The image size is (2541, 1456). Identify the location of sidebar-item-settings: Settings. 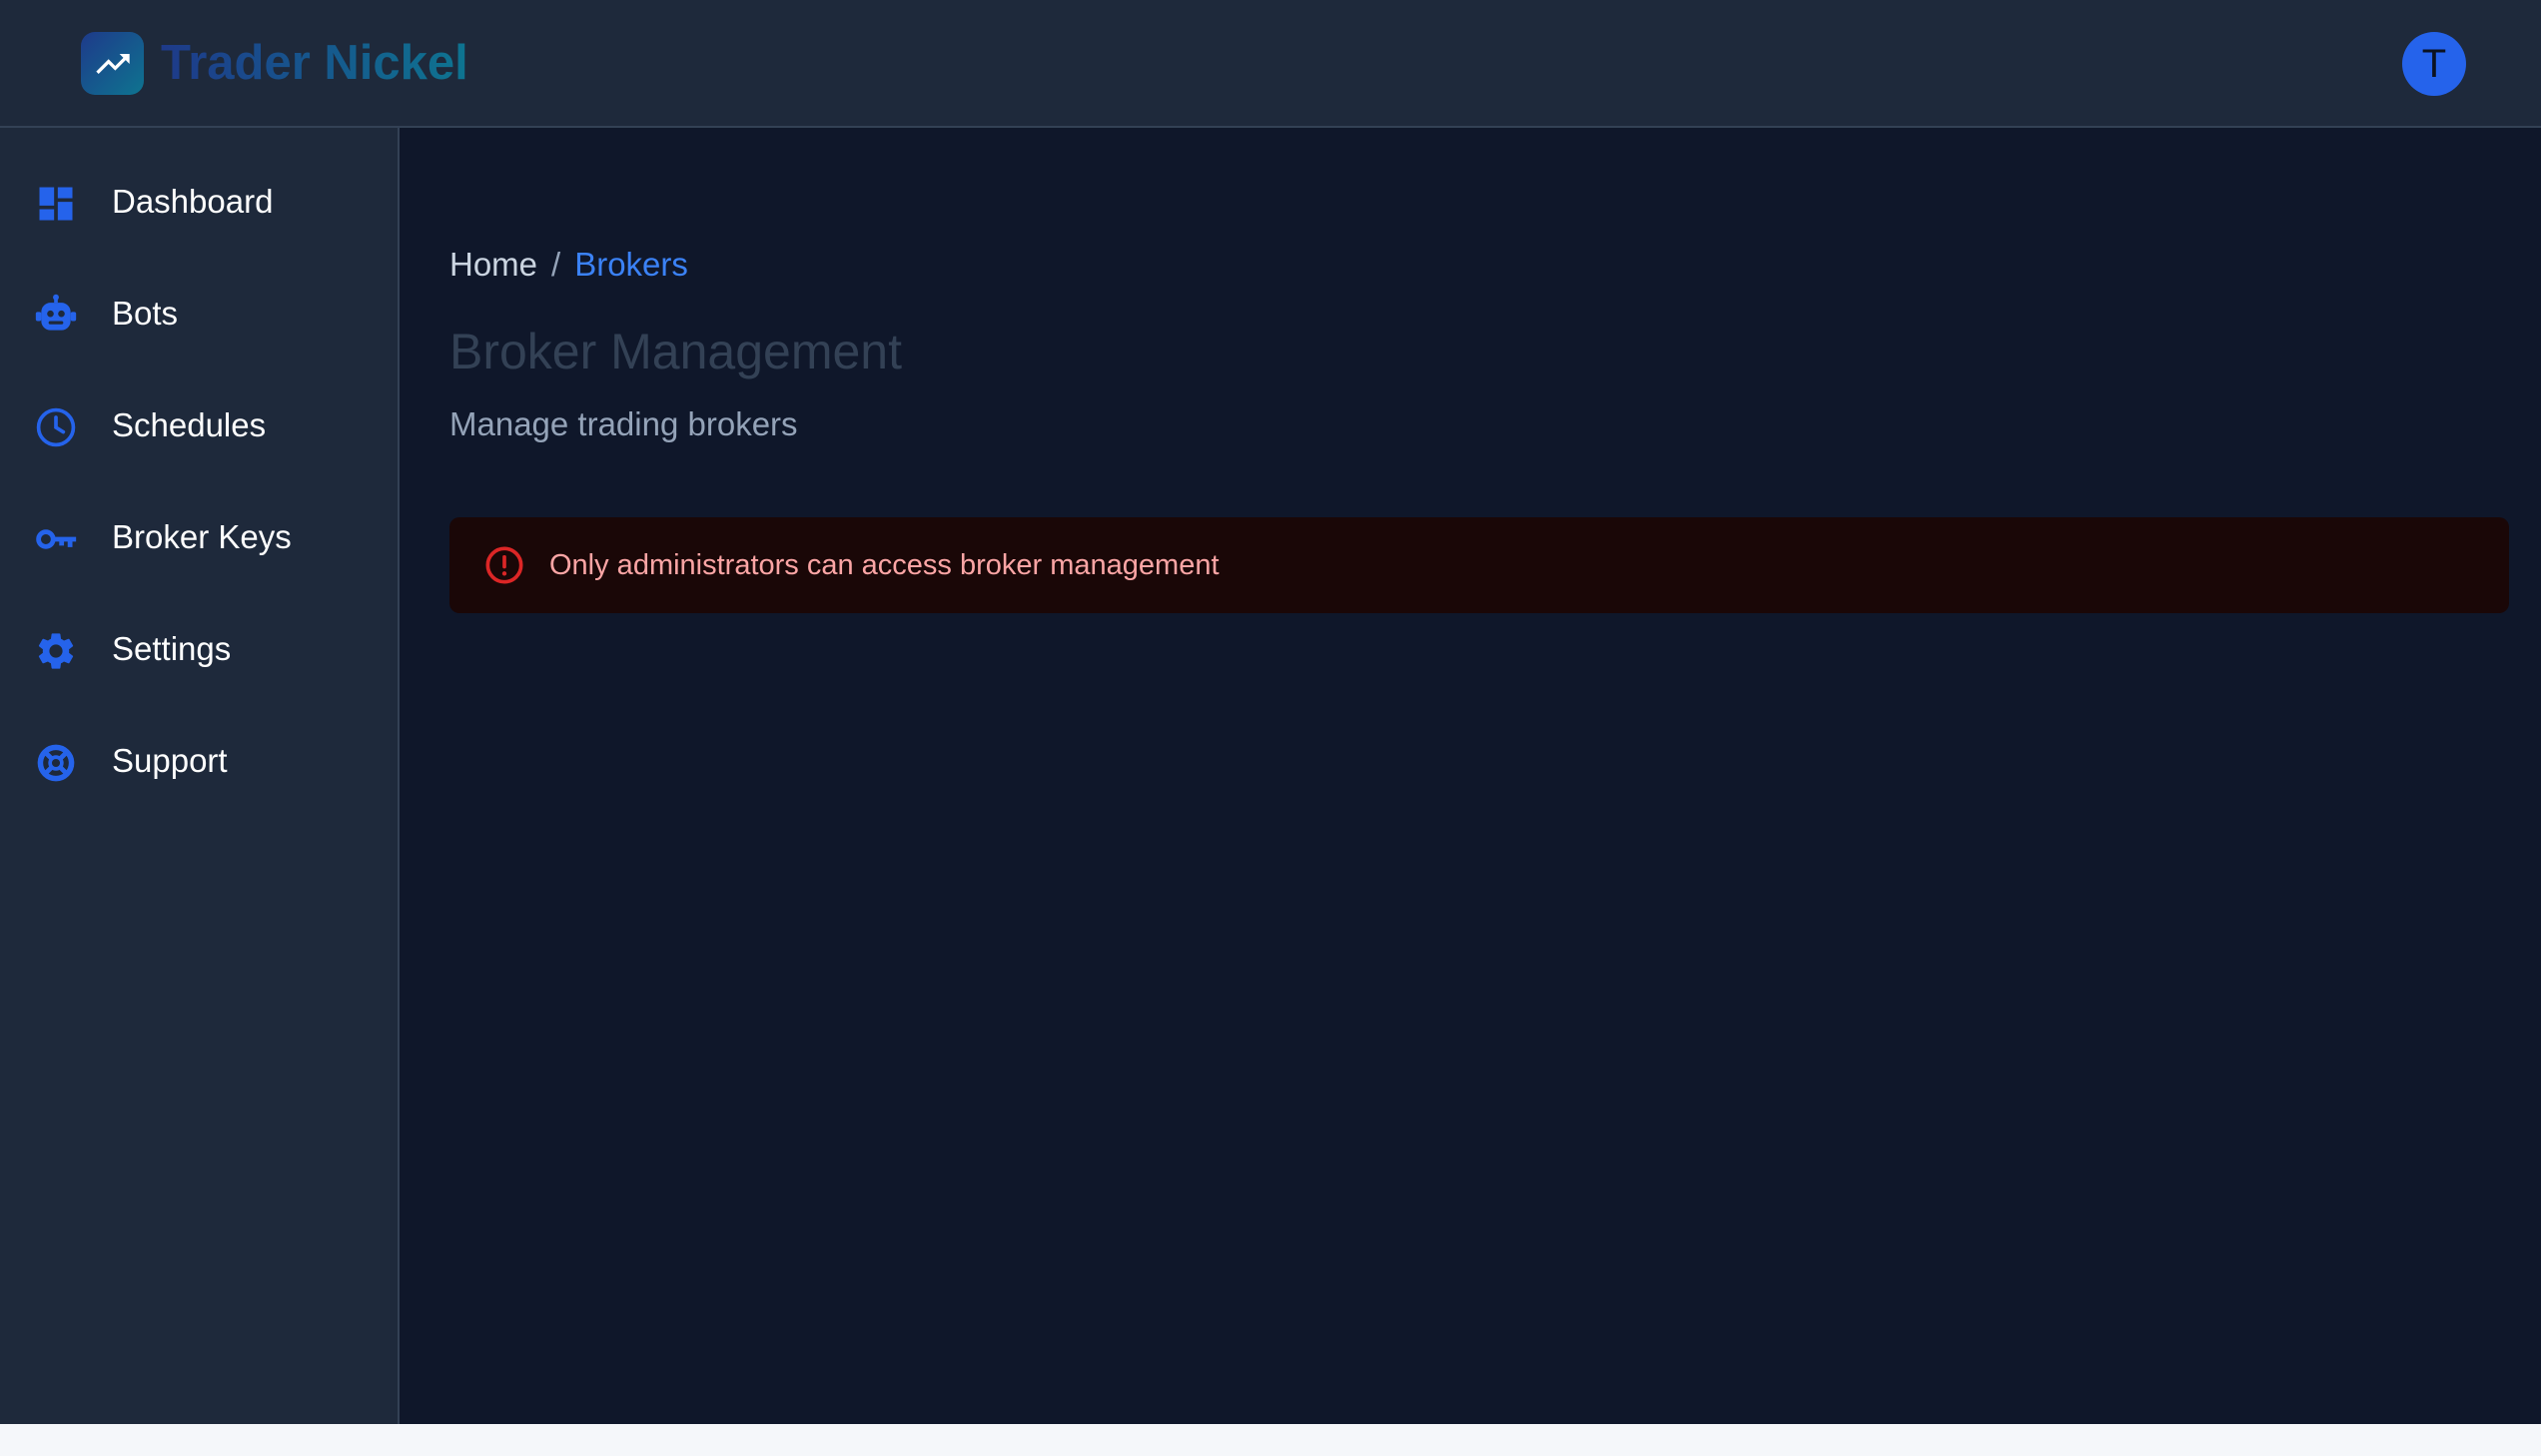
(199, 649).